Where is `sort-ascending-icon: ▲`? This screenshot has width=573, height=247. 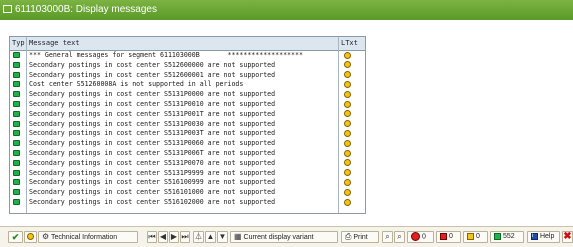 sort-ascending-icon: ▲ is located at coordinates (210, 236).